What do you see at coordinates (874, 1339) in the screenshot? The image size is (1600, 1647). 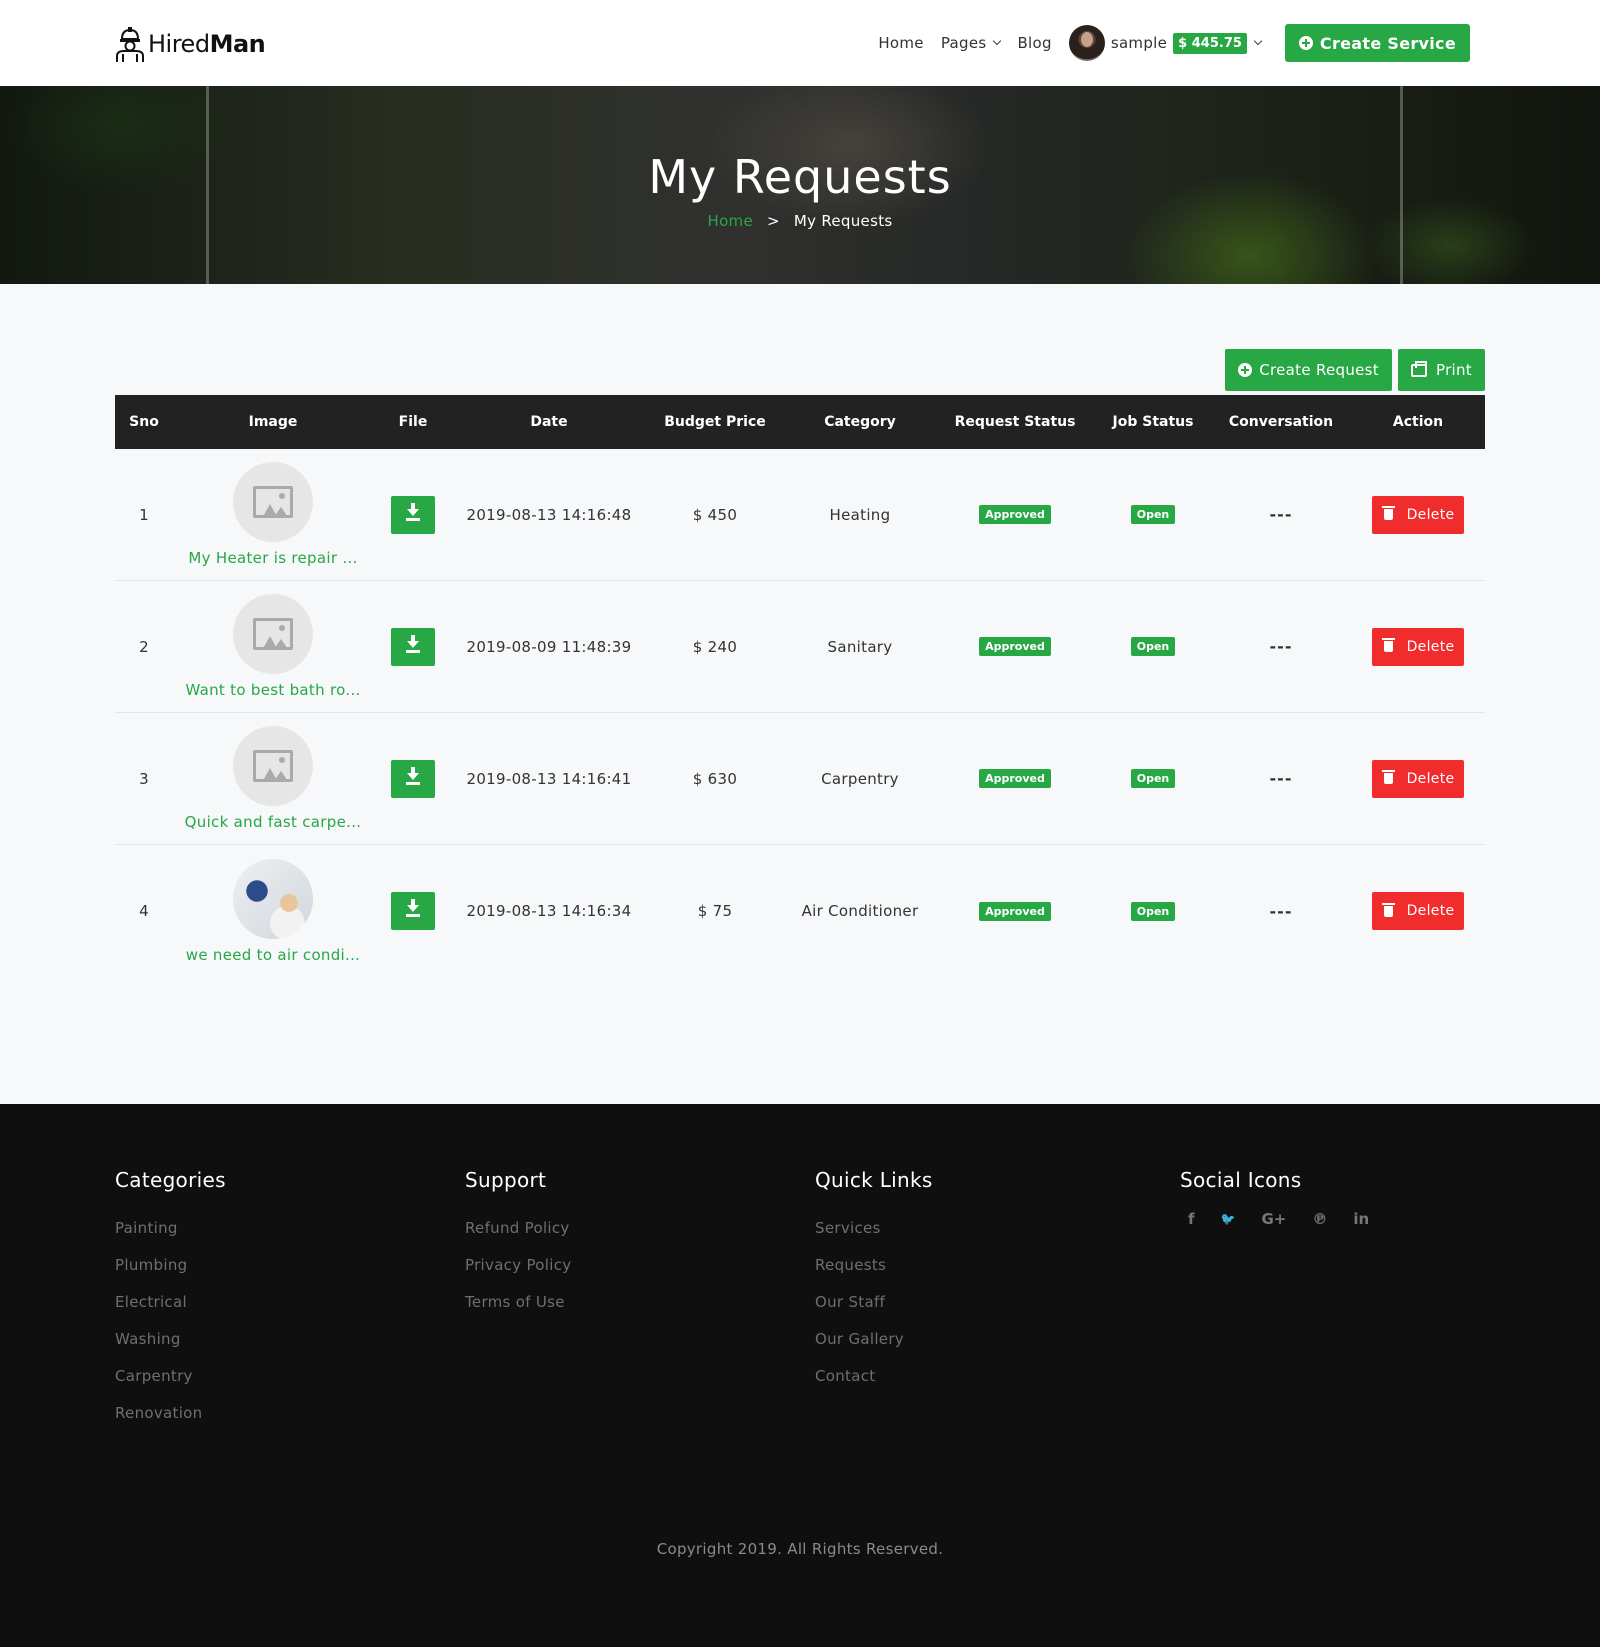 I see `footer-link-our-gallery: Our Gallery` at bounding box center [874, 1339].